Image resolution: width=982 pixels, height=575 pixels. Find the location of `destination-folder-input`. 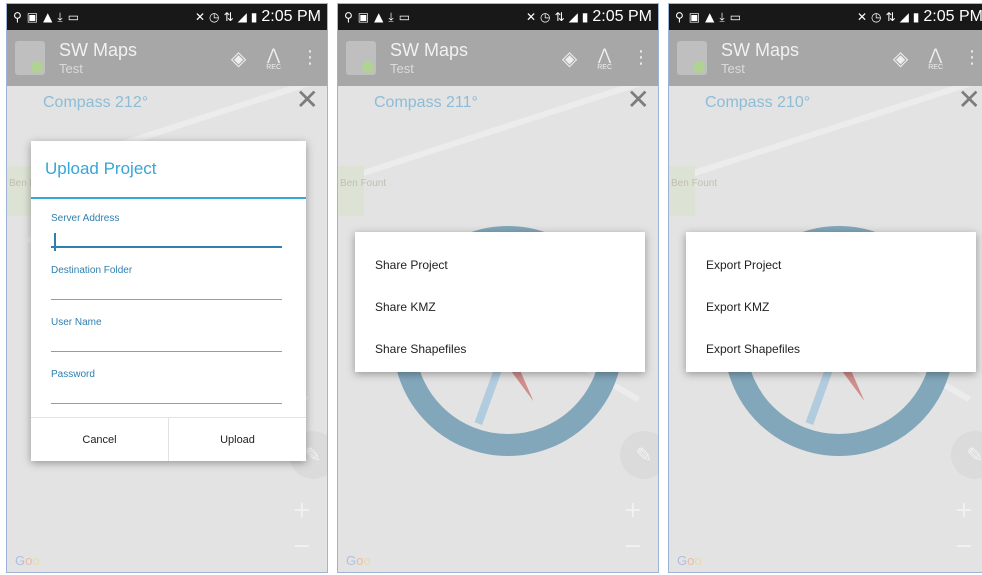

destination-folder-input is located at coordinates (166, 288).